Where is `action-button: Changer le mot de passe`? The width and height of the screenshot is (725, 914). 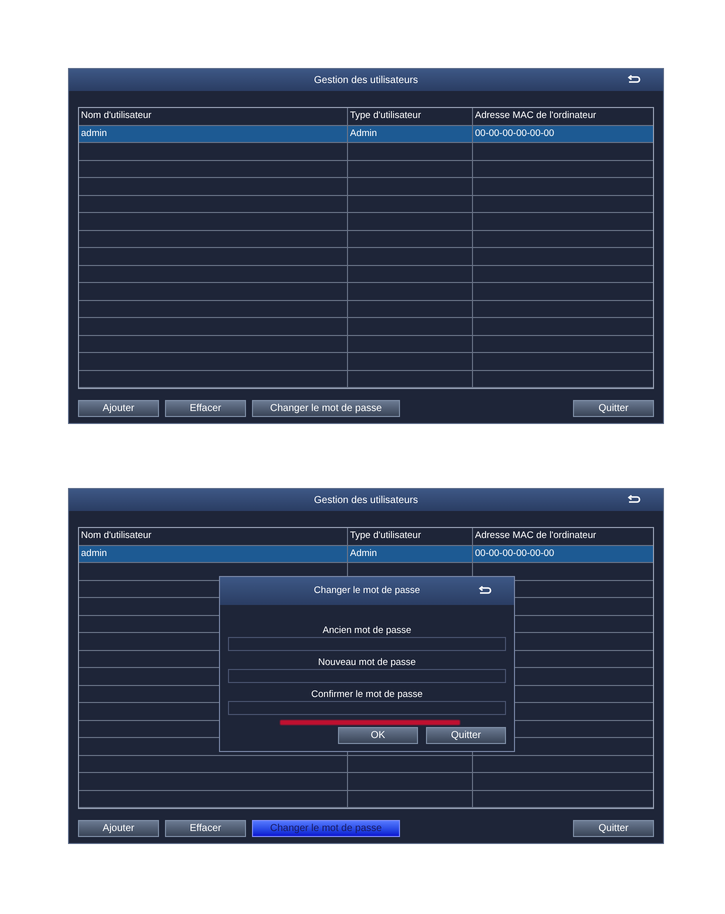 action-button: Changer le mot de passe is located at coordinates (326, 408).